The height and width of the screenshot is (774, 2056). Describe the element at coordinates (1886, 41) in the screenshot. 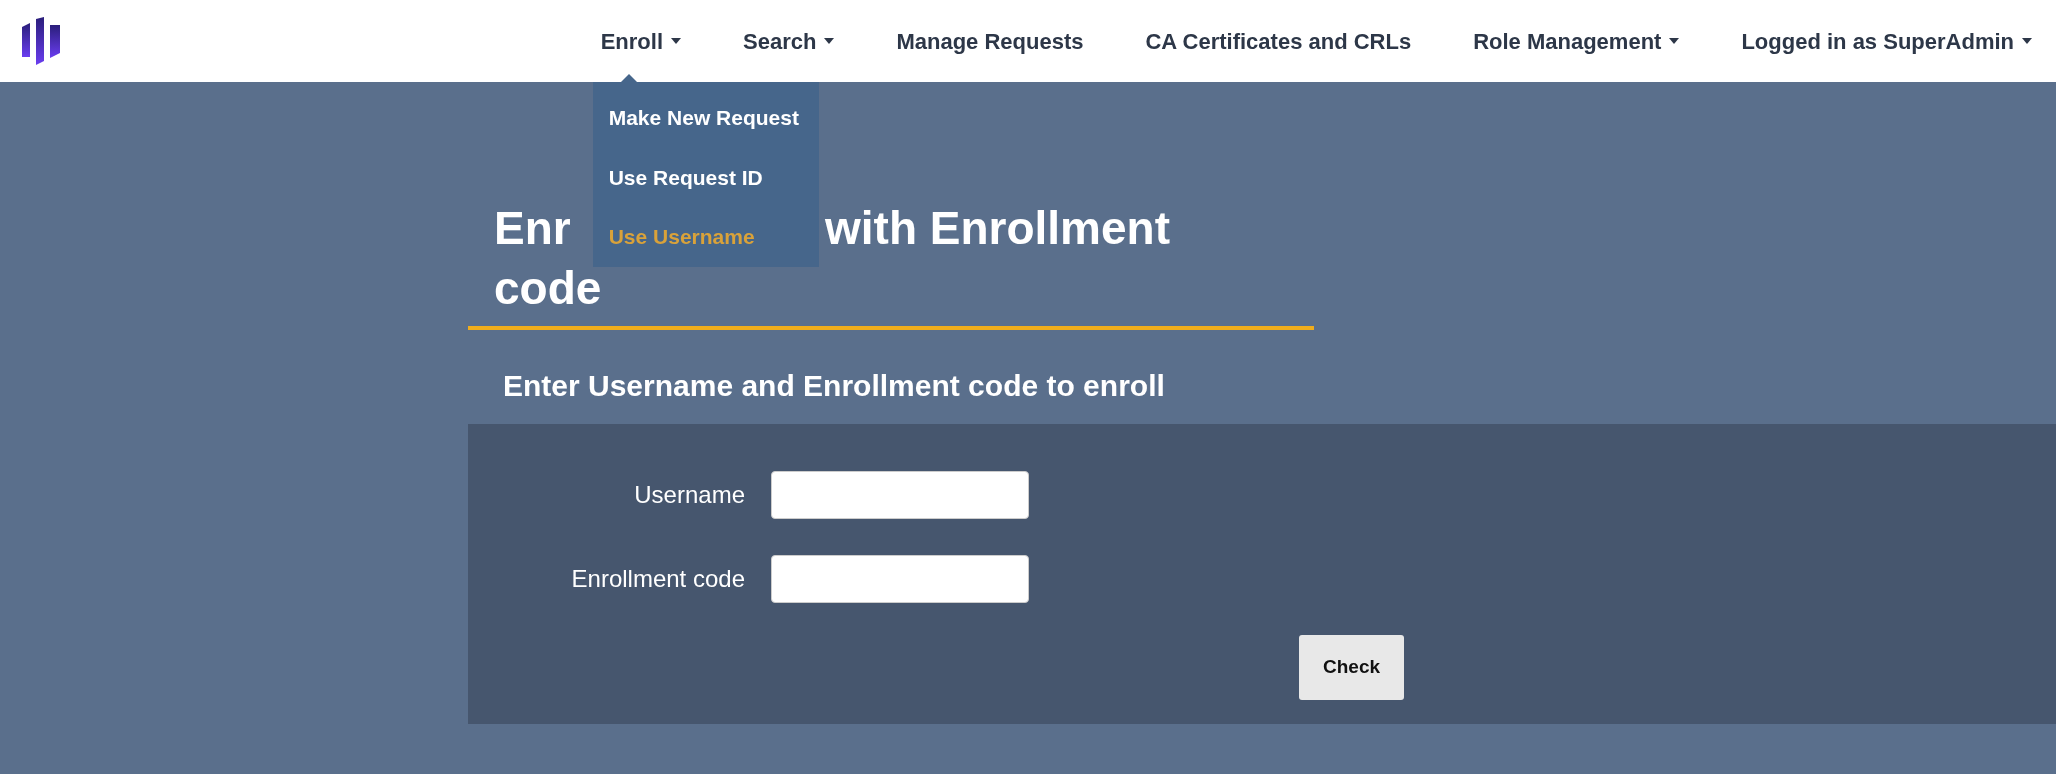

I see `nav-menu-item: Logged in as SuperAdmin` at that location.